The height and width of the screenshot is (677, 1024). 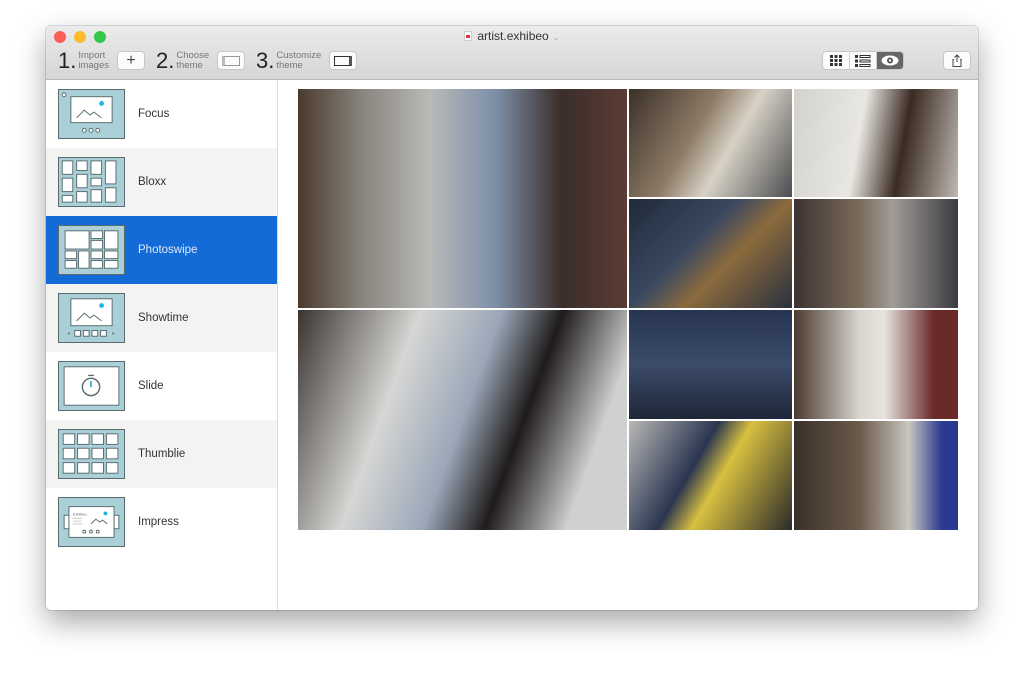 I want to click on share-button, so click(x=957, y=60).